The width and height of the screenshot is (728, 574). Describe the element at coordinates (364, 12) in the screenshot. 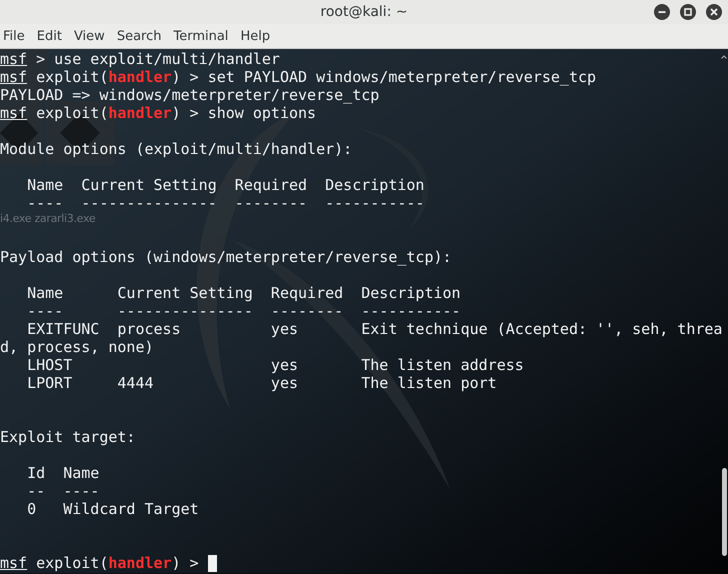

I see `window-title: root@kali: ~` at that location.